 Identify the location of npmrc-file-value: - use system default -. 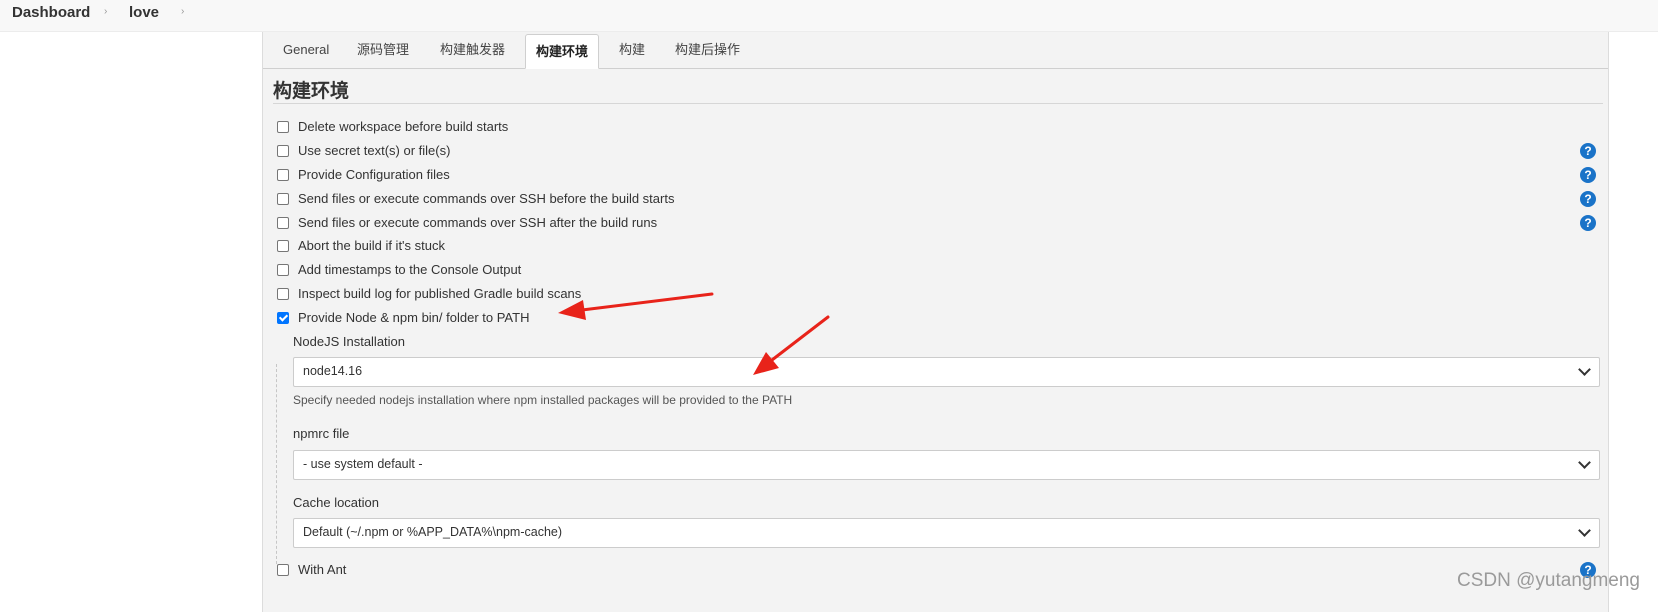
(363, 464).